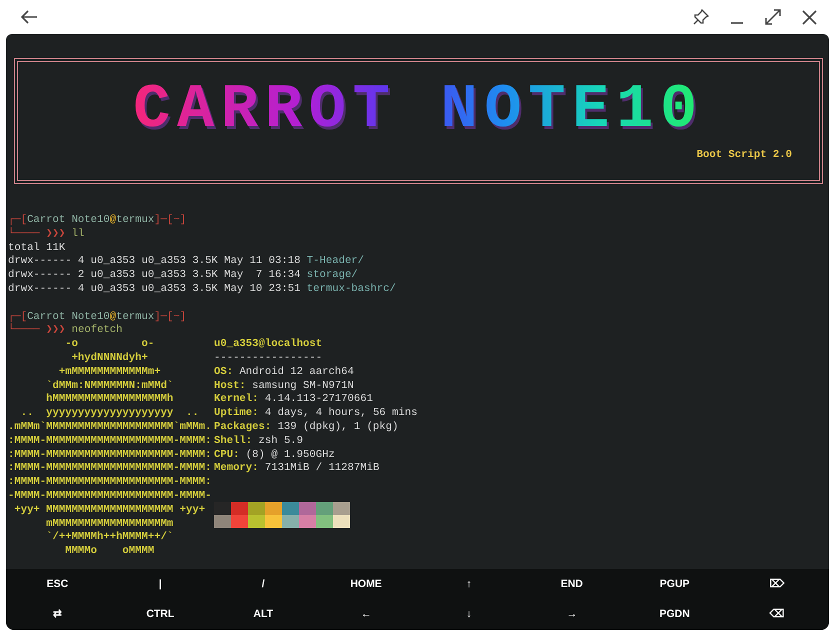 This screenshot has width=835, height=633. I want to click on key-button: ⇄, so click(57, 615).